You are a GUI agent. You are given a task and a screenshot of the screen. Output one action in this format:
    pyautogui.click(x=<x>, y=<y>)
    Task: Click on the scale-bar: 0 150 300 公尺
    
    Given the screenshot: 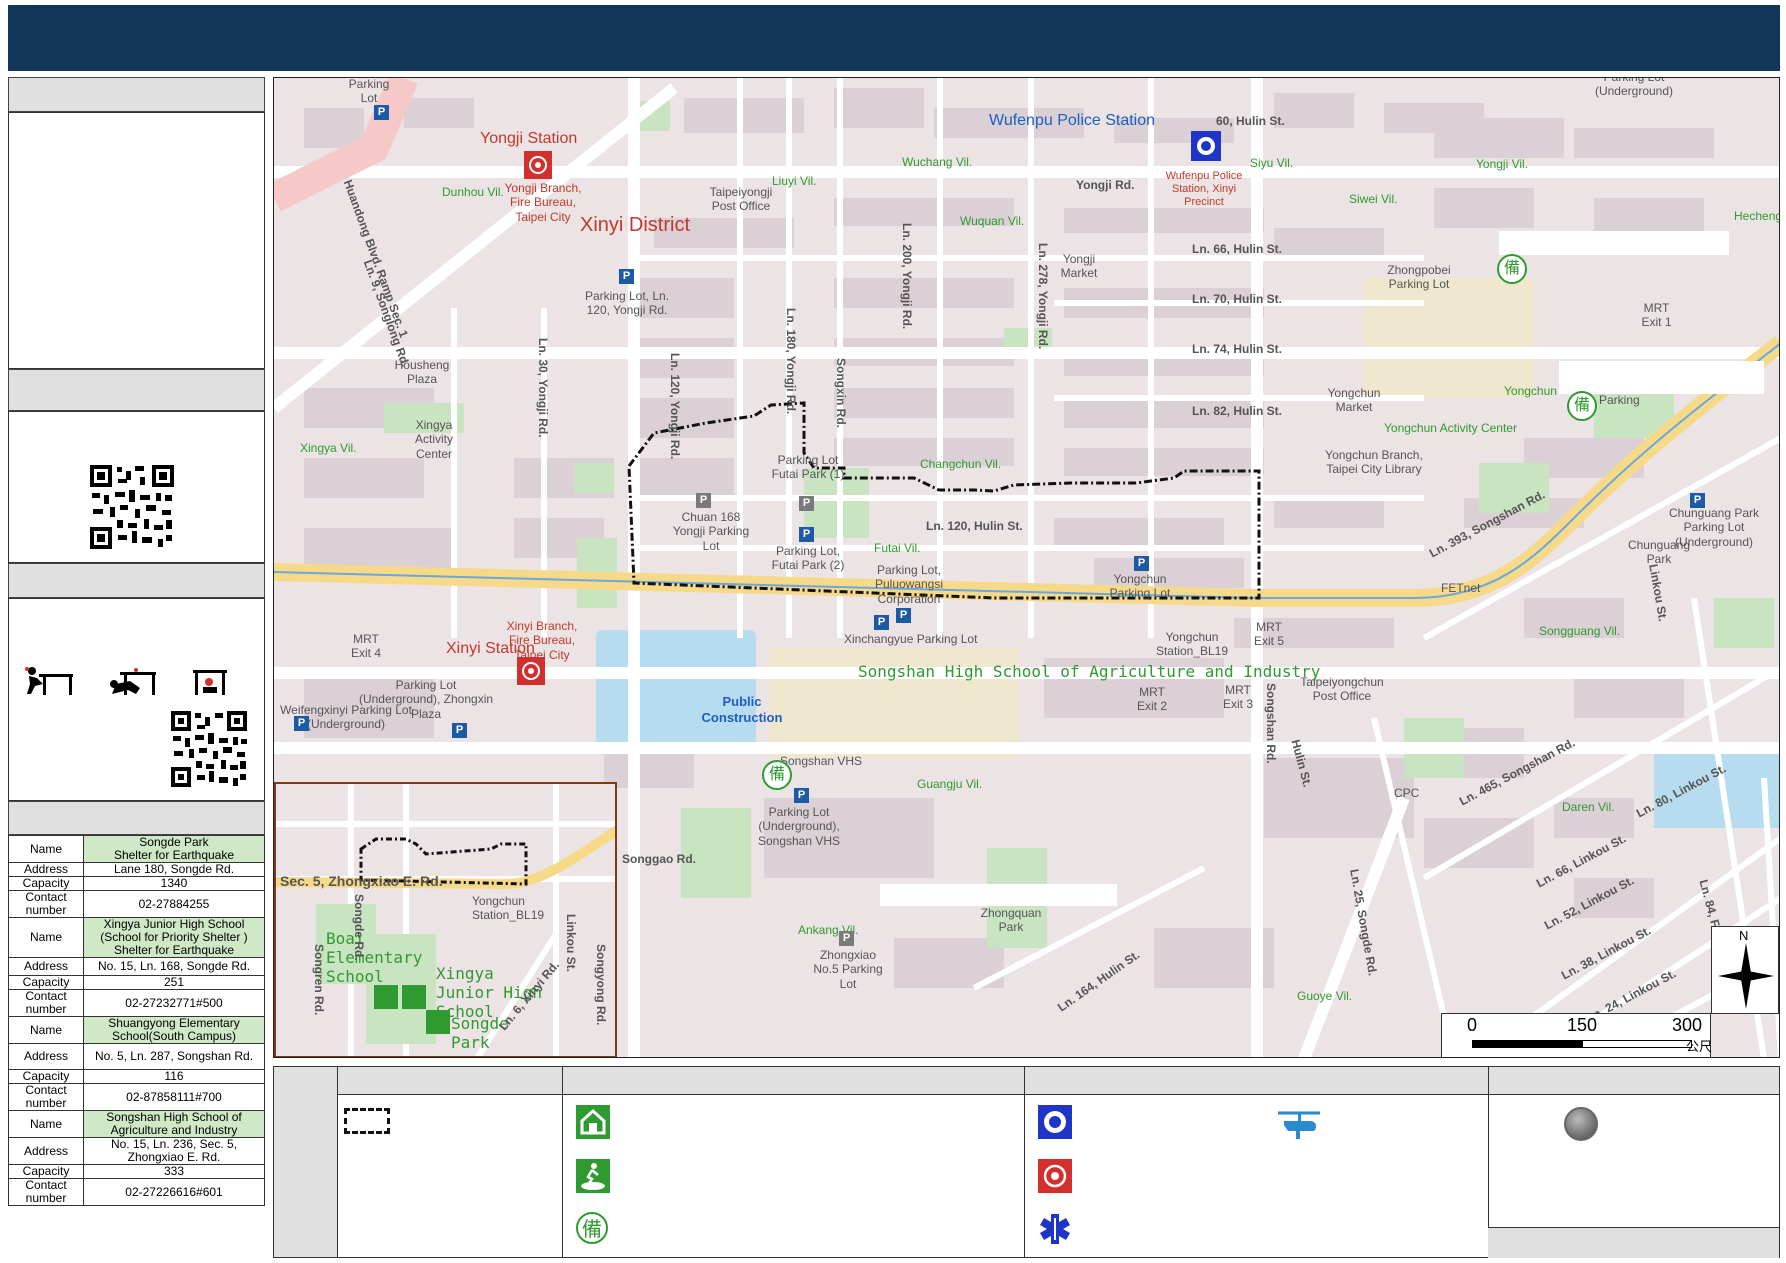 What is the action you would take?
    pyautogui.click(x=1577, y=1035)
    